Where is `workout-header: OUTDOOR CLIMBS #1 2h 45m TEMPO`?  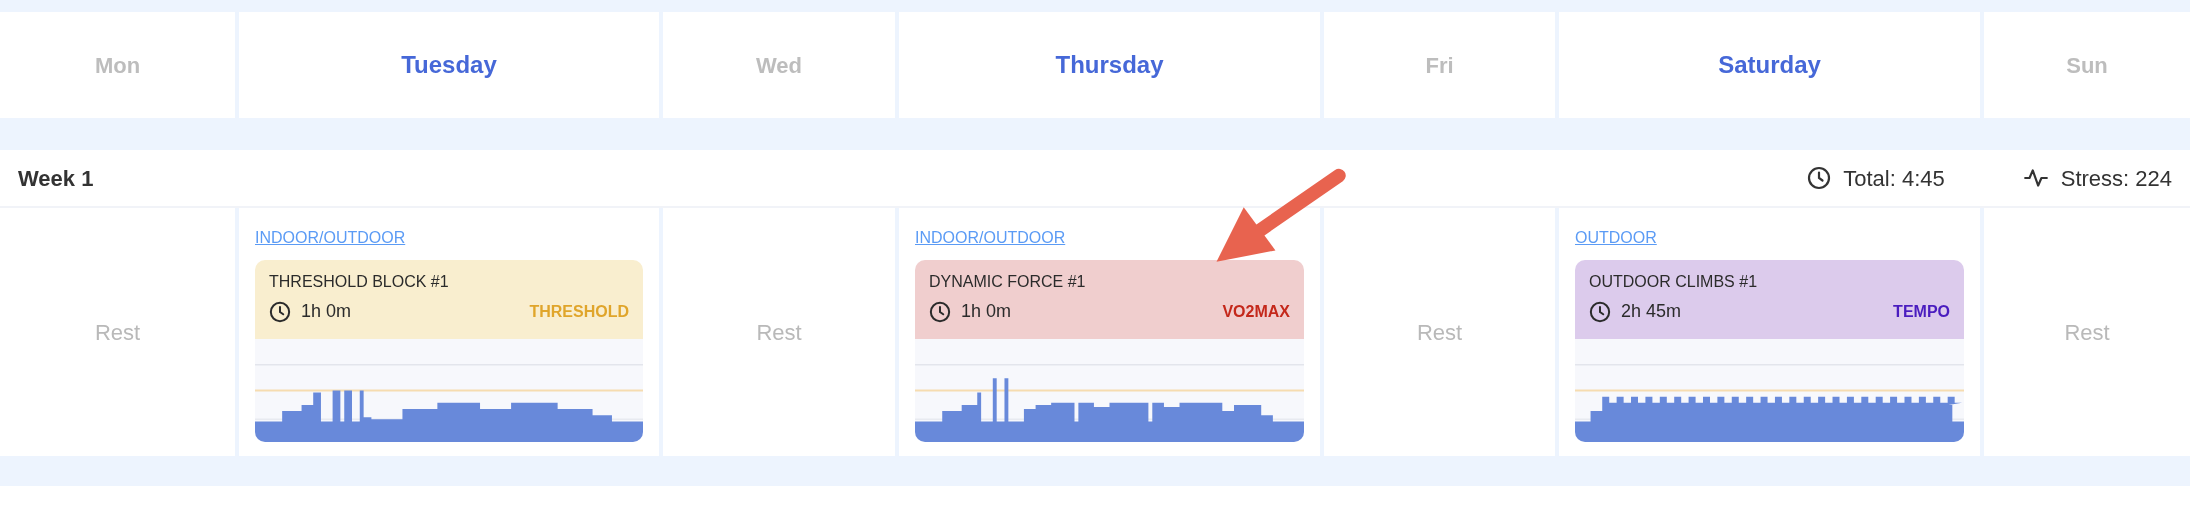 workout-header: OUTDOOR CLIMBS #1 2h 45m TEMPO is located at coordinates (1769, 299).